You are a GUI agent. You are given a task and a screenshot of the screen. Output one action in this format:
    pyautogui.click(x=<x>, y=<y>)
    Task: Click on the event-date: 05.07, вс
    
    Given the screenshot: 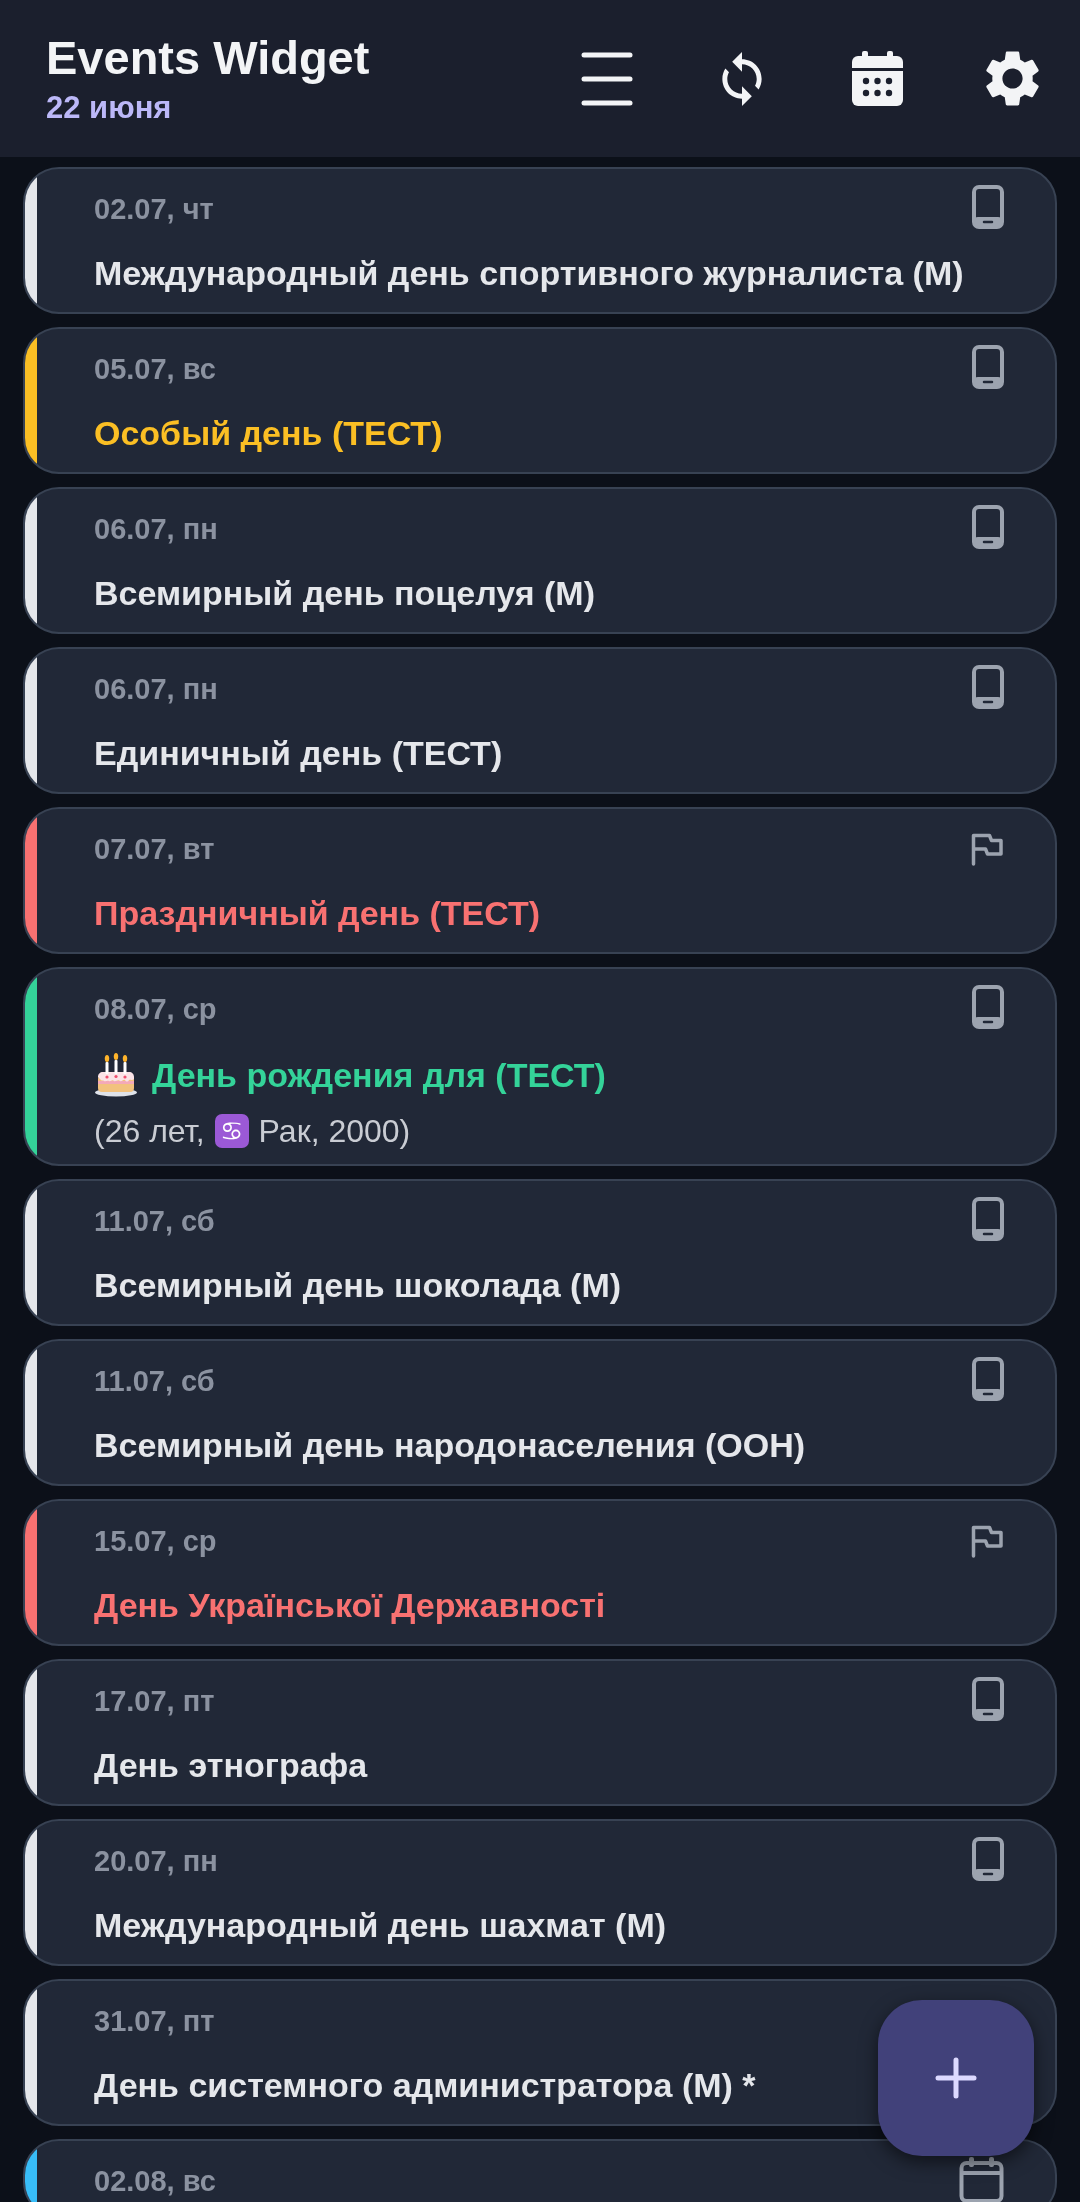 What is the action you would take?
    pyautogui.click(x=155, y=369)
    